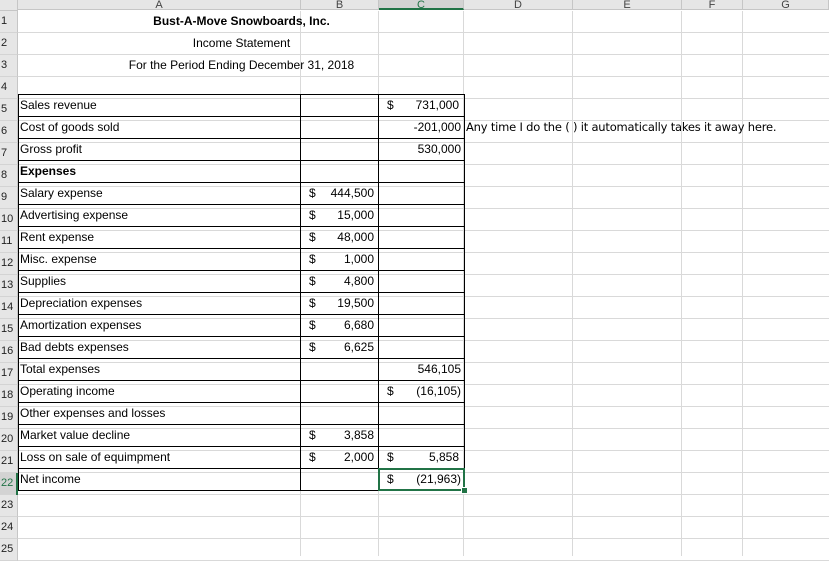  What do you see at coordinates (337, 347) in the screenshot?
I see `value-bad-debts: 6,625` at bounding box center [337, 347].